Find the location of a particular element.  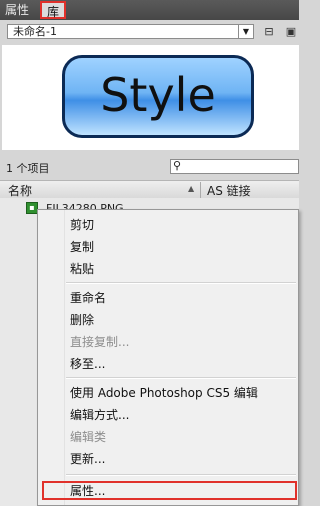

preview-button-graphic: Style is located at coordinates (158, 96).